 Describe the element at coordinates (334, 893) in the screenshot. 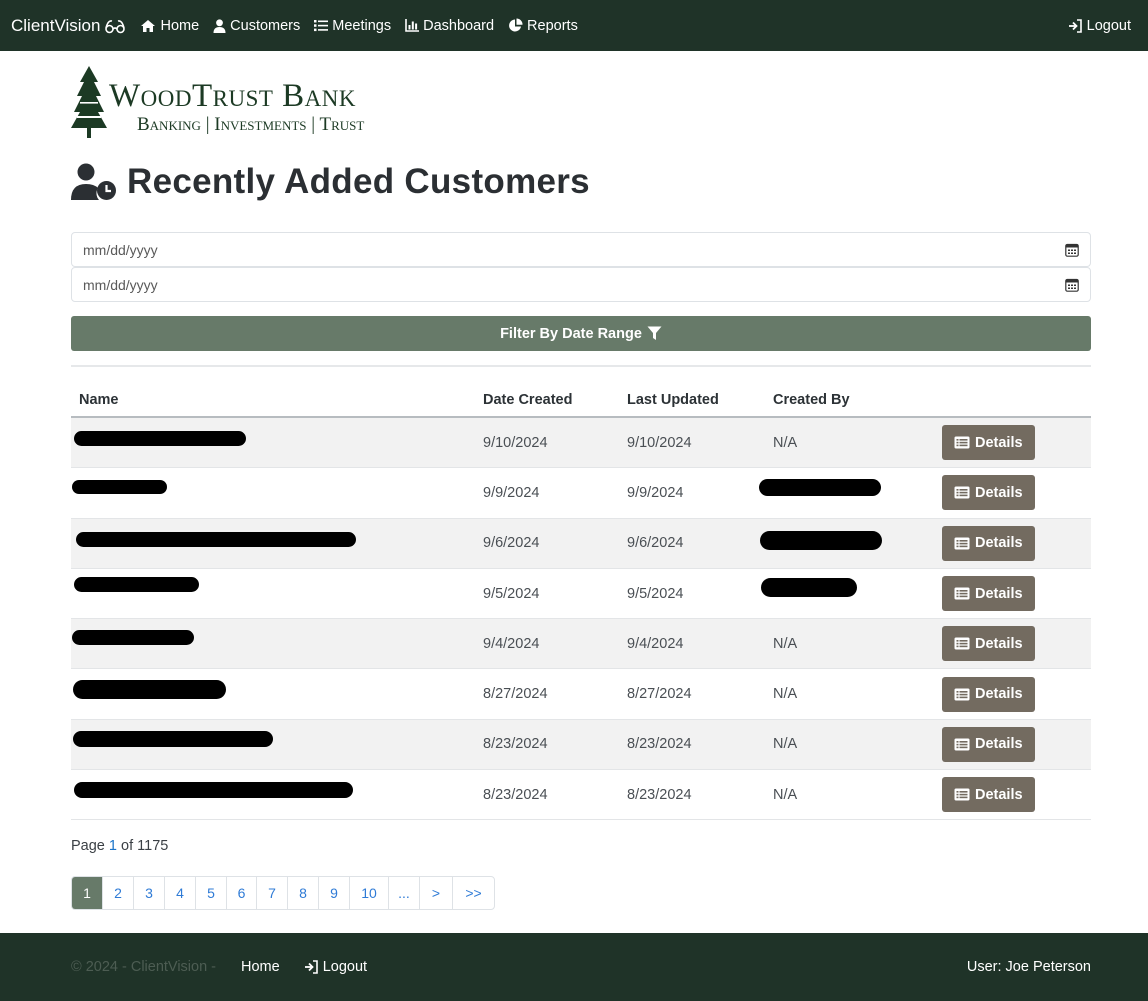

I see `page-link-9: 9` at that location.